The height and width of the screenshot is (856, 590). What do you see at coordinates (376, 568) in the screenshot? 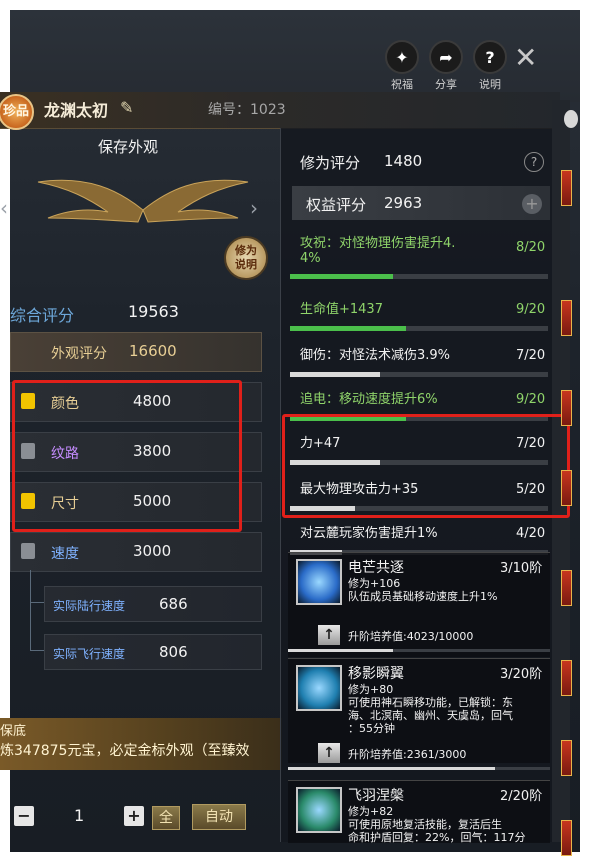
I see `skill-name: 电芒共逐` at bounding box center [376, 568].